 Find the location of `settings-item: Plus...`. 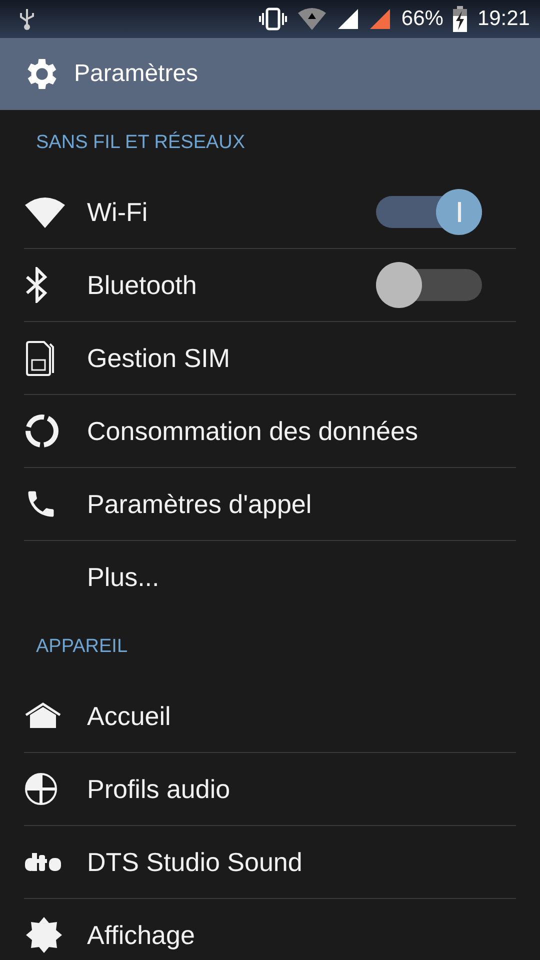

settings-item: Plus... is located at coordinates (301, 577).